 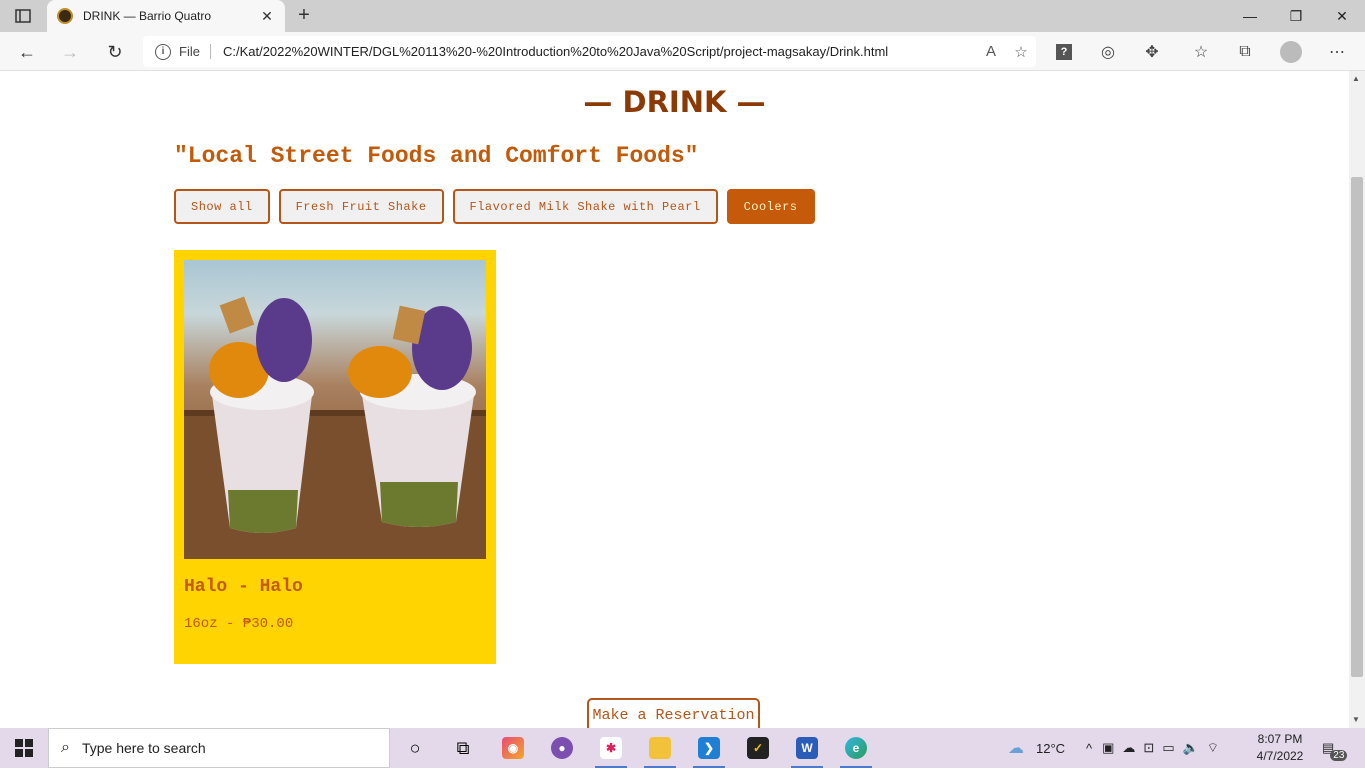 I want to click on close-tab-icon: ✕, so click(x=267, y=16).